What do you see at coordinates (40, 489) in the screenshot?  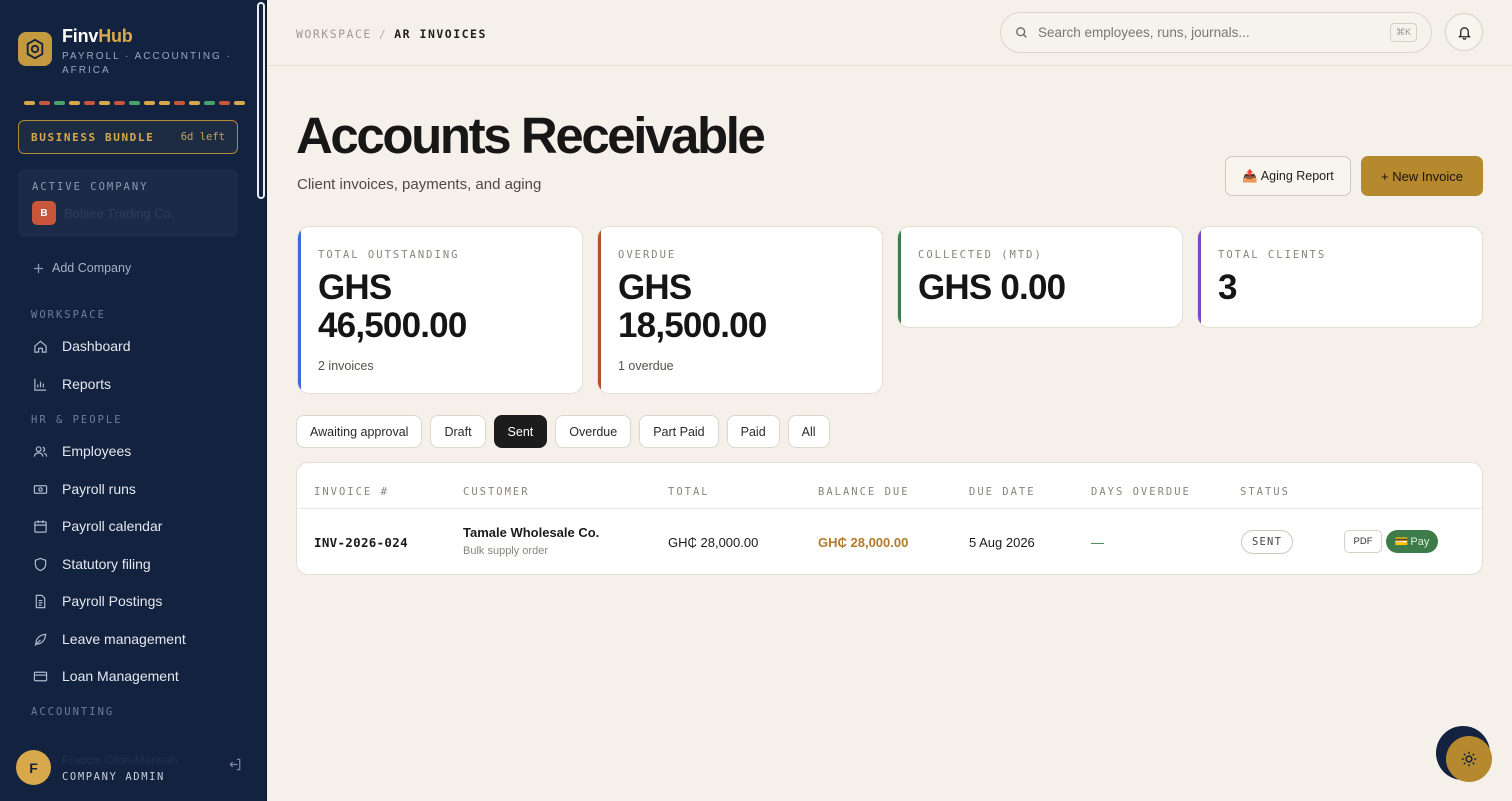 I see `banknote-icon` at bounding box center [40, 489].